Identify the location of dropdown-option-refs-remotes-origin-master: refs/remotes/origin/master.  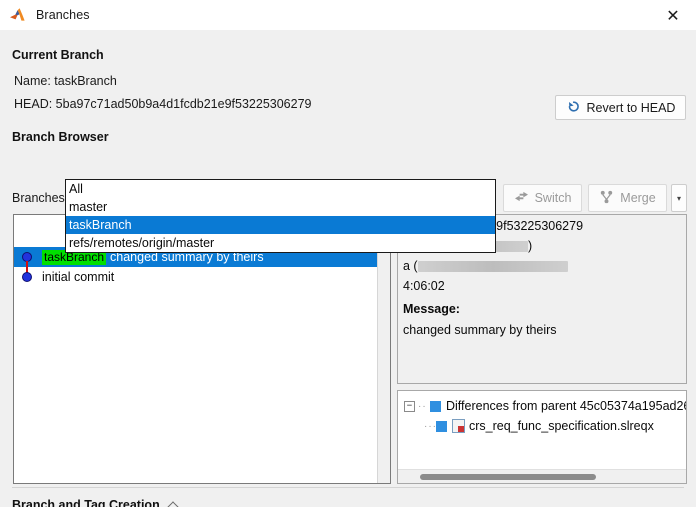
(280, 243).